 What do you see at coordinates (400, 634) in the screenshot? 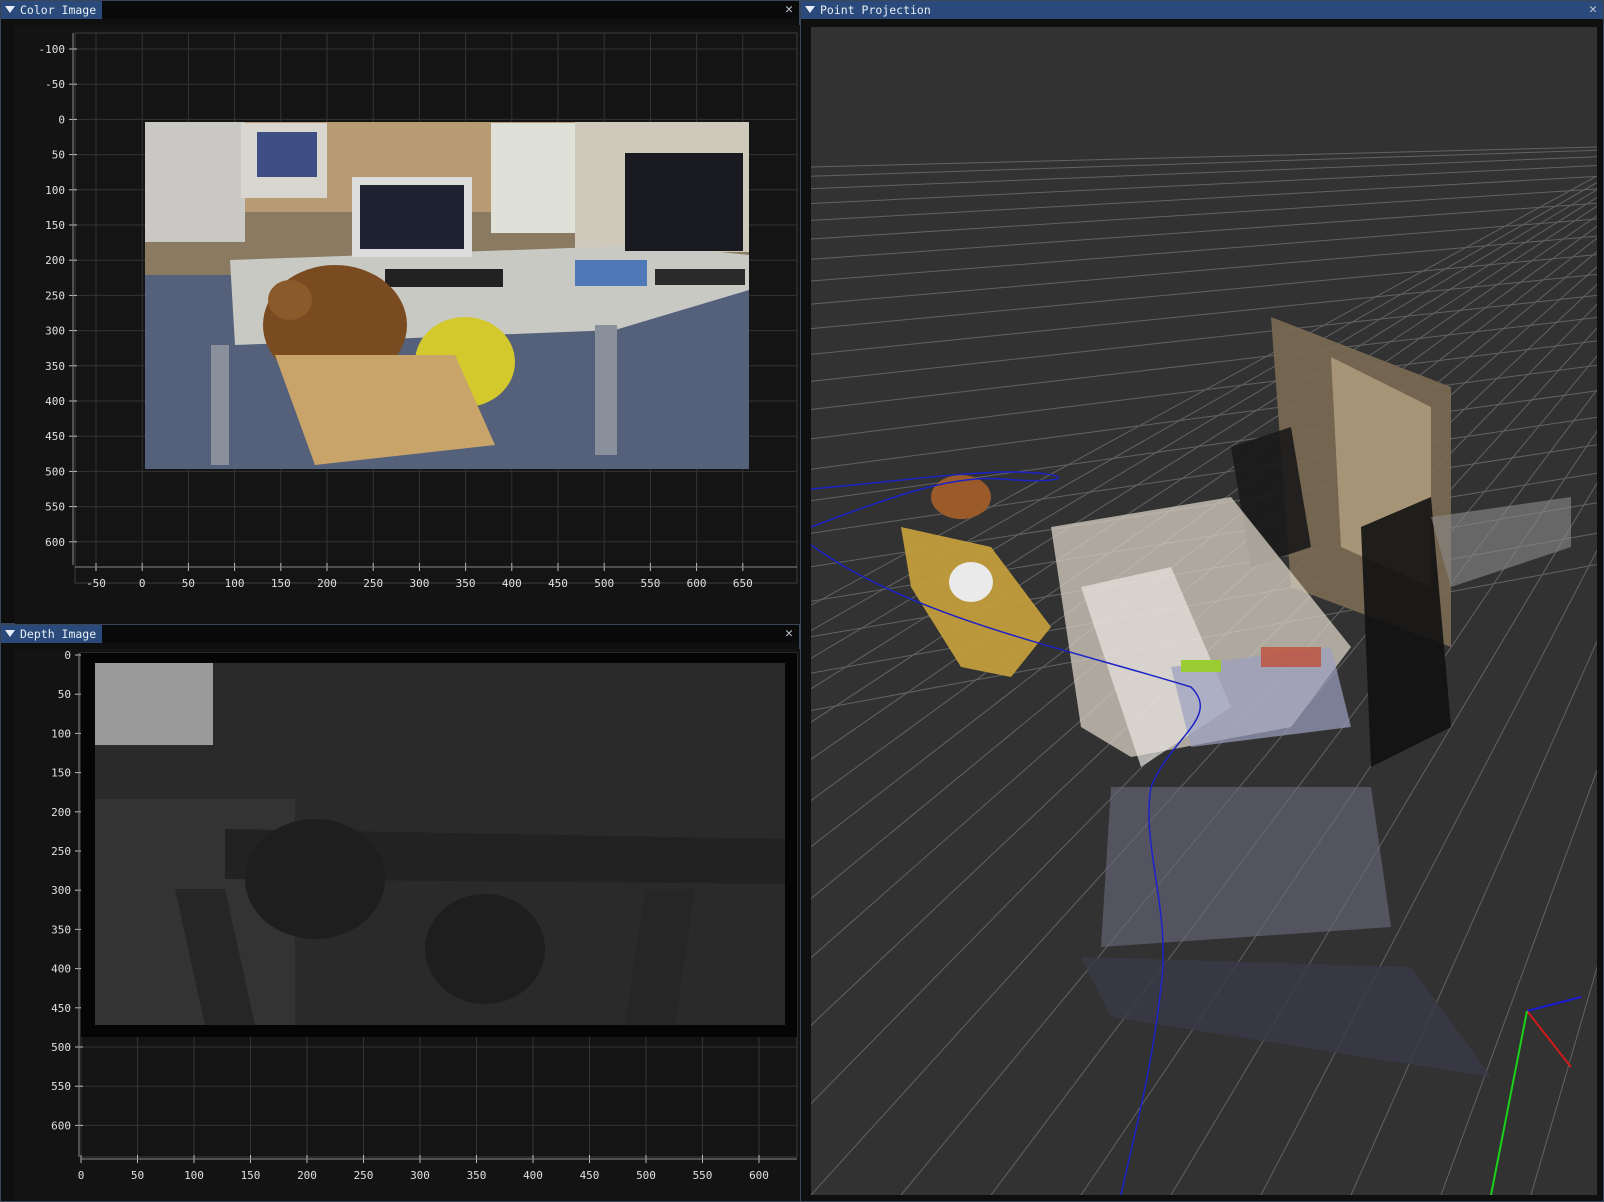
I see `depth-image-titlebar` at bounding box center [400, 634].